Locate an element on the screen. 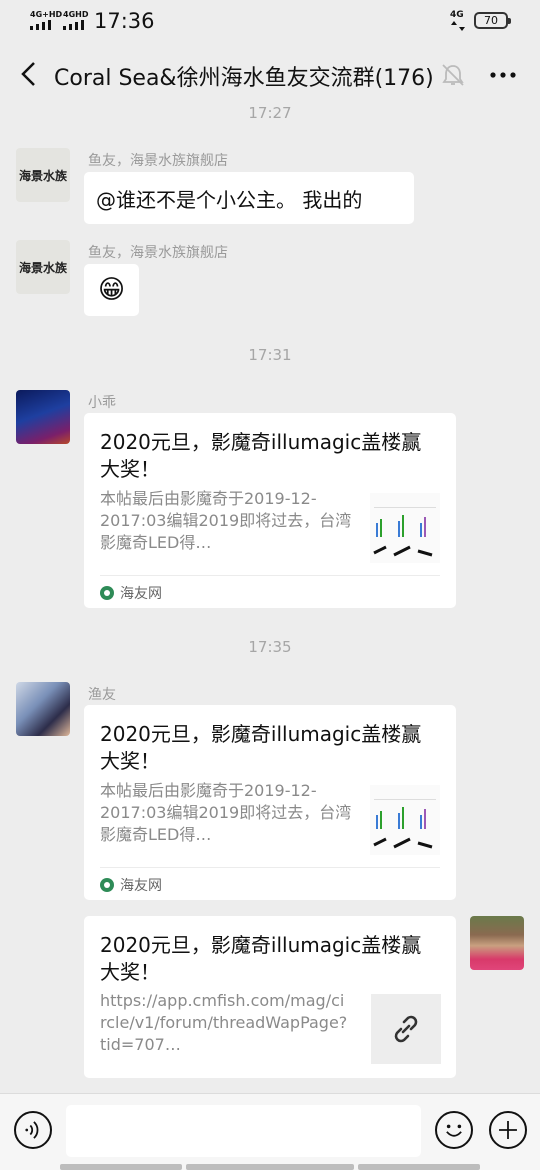 The height and width of the screenshot is (1170, 540). timestamp: 17:35 is located at coordinates (270, 647).